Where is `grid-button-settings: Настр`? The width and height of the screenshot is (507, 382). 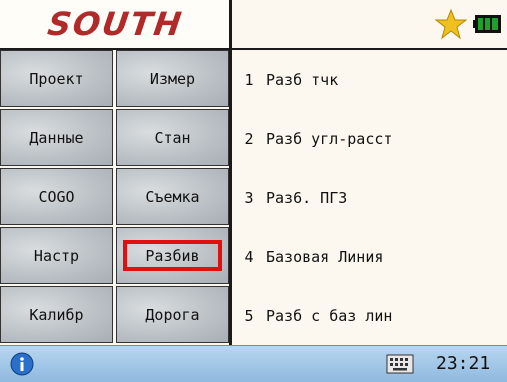 grid-button-settings: Настр is located at coordinates (56, 255).